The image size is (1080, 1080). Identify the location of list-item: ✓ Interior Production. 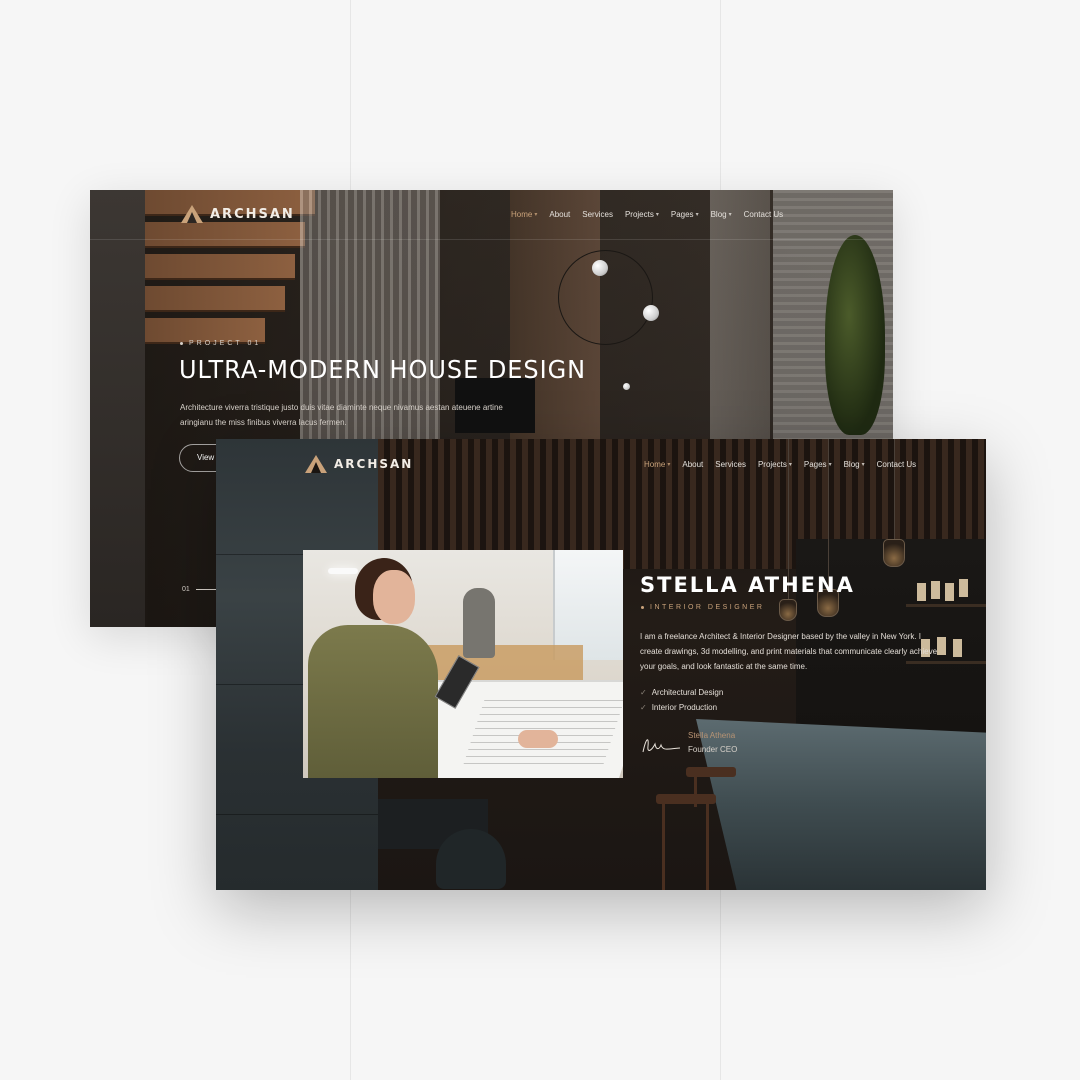
(679, 707).